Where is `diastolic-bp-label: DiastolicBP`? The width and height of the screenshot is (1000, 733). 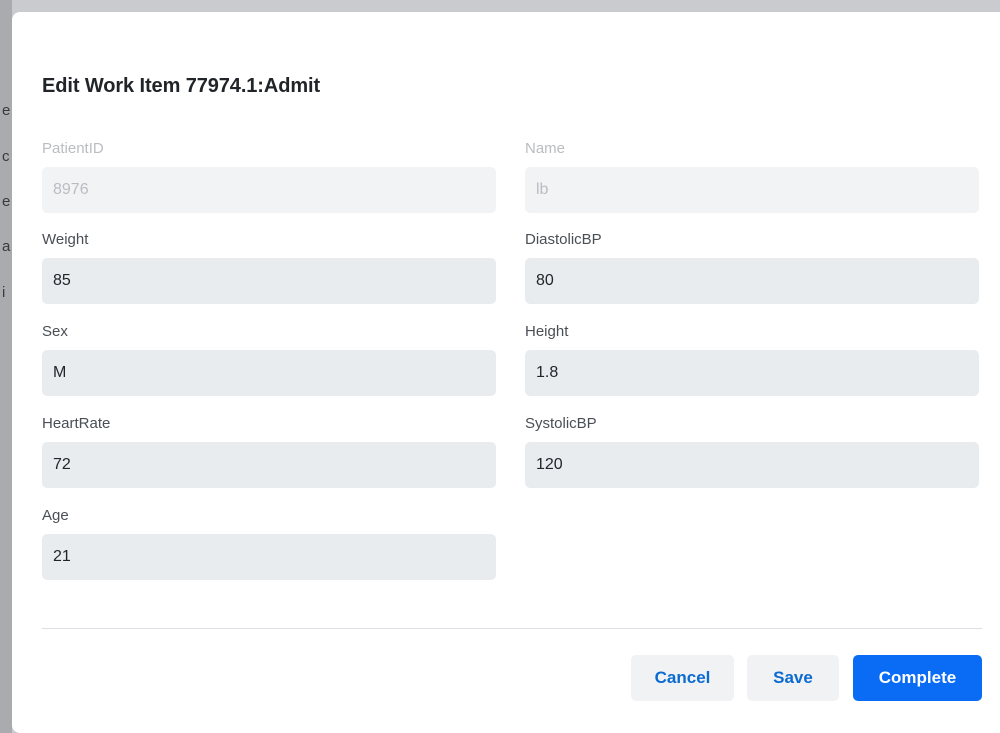 diastolic-bp-label: DiastolicBP is located at coordinates (563, 239).